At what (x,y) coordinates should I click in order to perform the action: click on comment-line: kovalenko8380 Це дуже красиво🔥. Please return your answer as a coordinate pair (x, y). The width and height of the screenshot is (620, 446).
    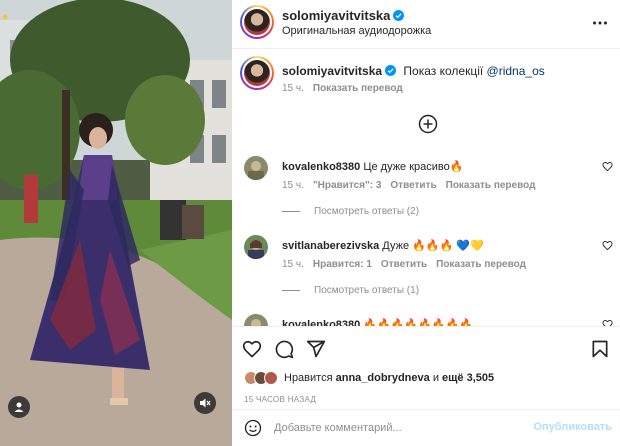
    Looking at the image, I should click on (372, 166).